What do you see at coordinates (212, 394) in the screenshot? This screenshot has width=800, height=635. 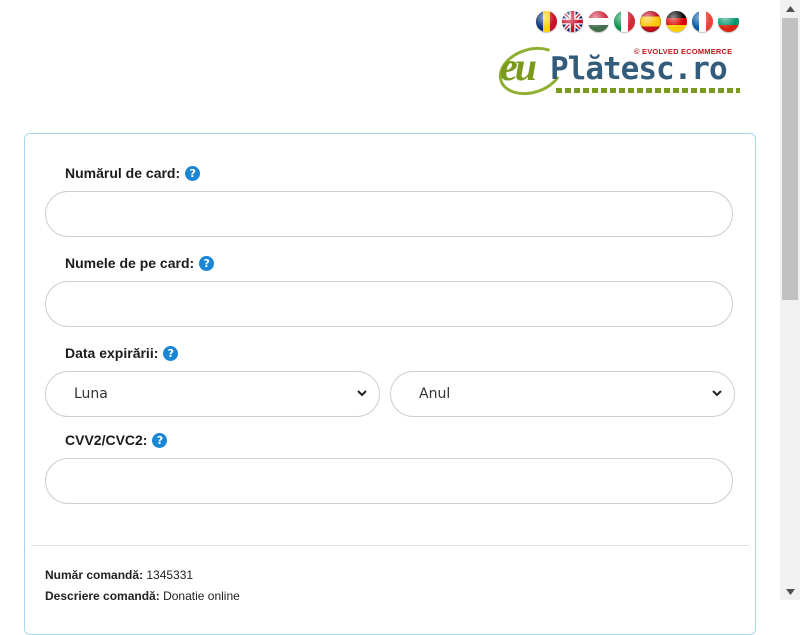 I see `expiry-month-select: Luna` at bounding box center [212, 394].